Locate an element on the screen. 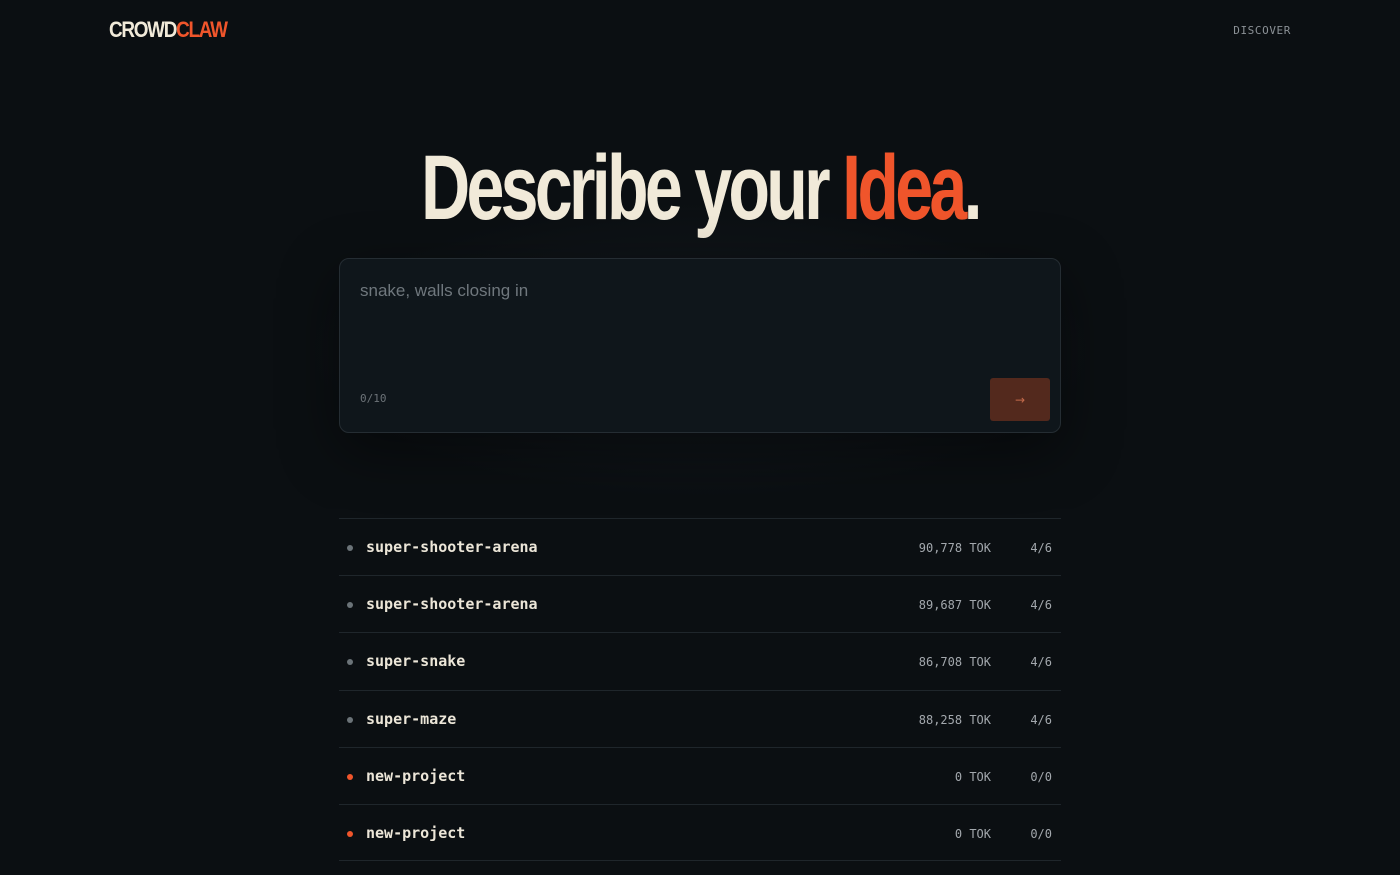  submit-button: → is located at coordinates (1020, 399).